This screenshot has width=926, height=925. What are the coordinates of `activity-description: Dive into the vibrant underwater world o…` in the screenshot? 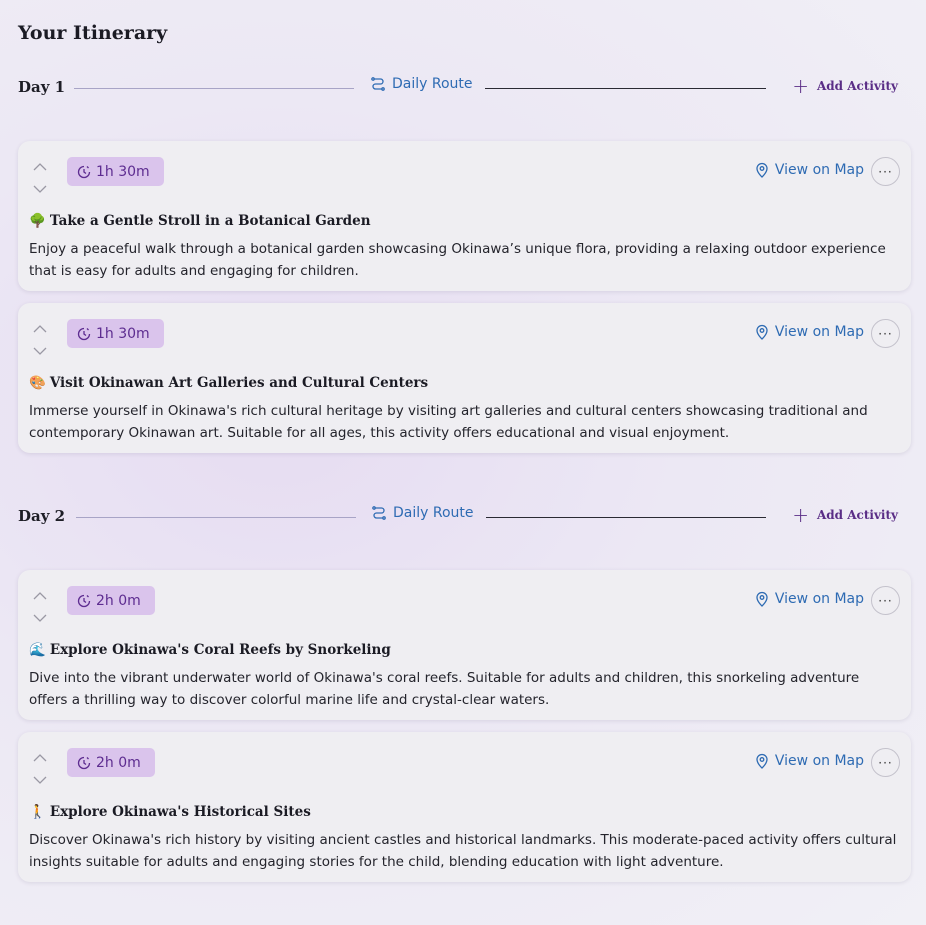 It's located at (444, 689).